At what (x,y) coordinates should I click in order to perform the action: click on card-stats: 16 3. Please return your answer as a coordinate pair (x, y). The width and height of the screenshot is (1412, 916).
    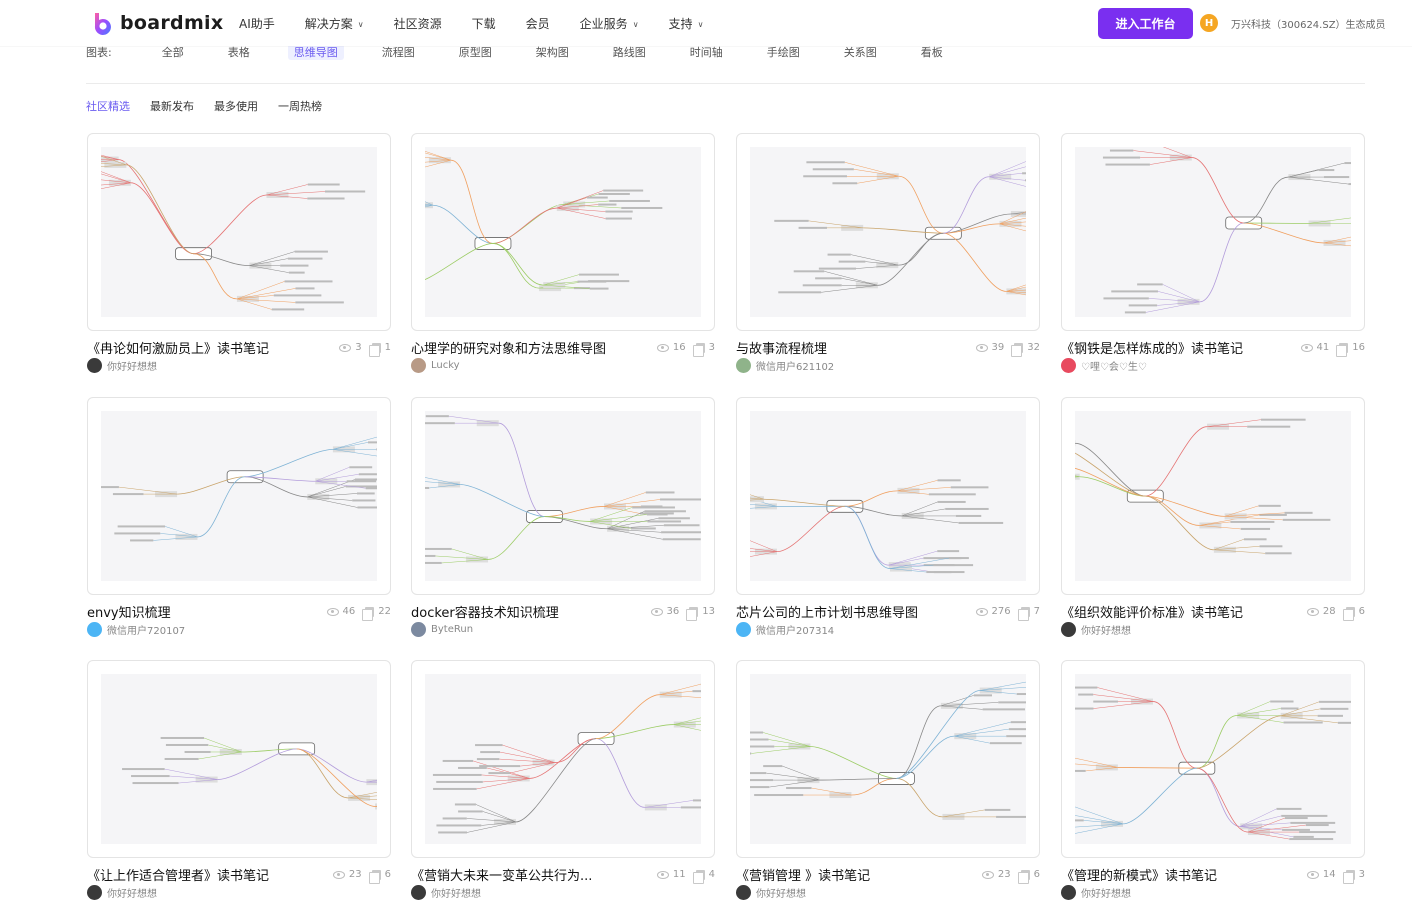
    Looking at the image, I should click on (681, 349).